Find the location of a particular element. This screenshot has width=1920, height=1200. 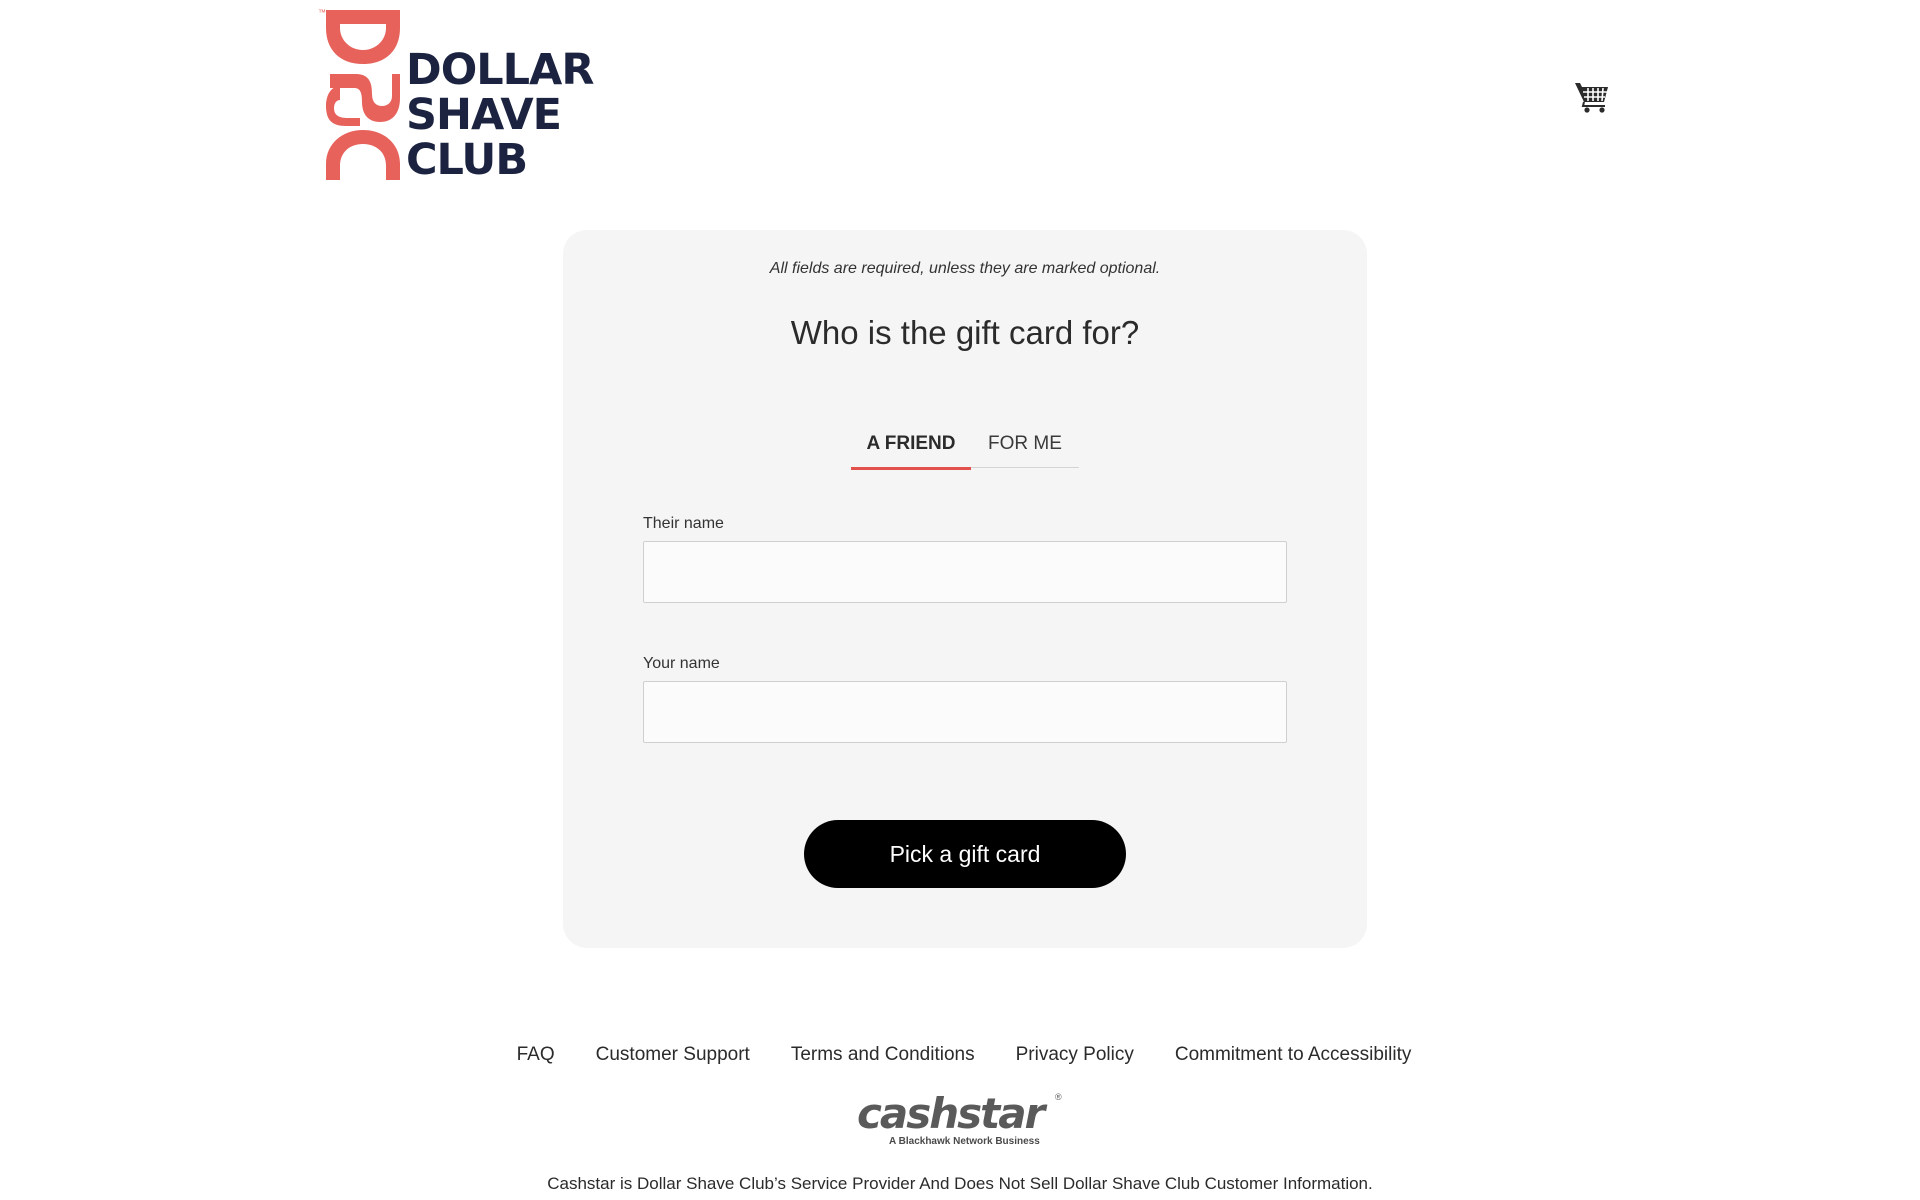

tab-for-me: FOR ME is located at coordinates (1025, 444).